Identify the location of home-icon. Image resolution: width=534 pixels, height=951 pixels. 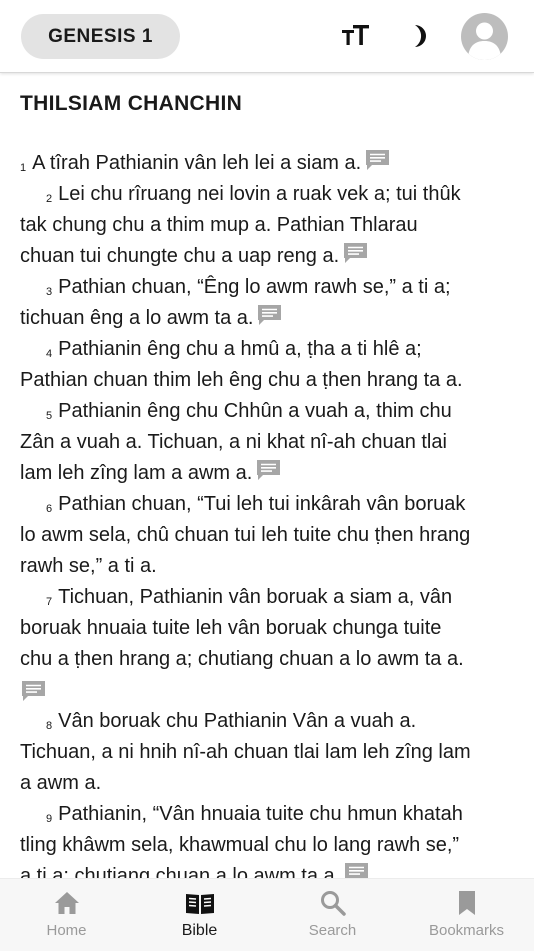
(67, 903).